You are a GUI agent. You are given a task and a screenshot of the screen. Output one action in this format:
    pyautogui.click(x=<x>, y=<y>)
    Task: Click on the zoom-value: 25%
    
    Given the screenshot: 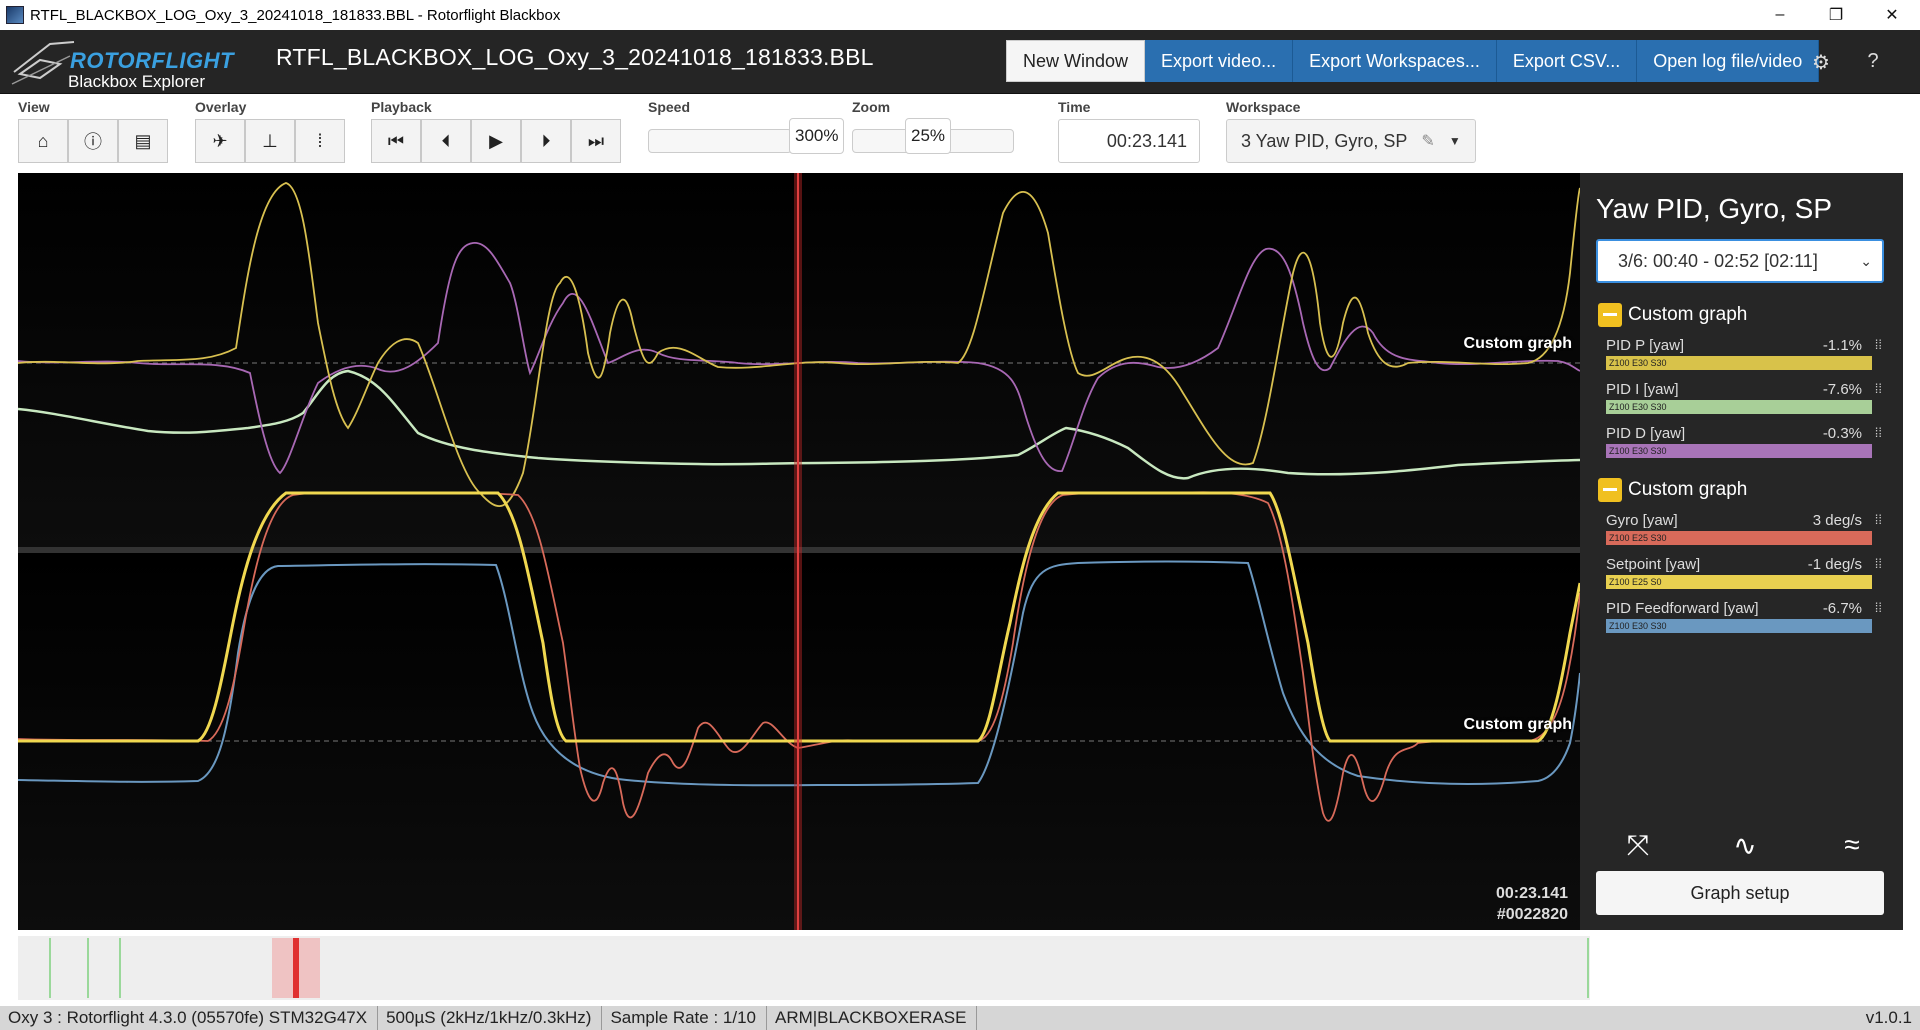 What is the action you would take?
    pyautogui.click(x=928, y=136)
    